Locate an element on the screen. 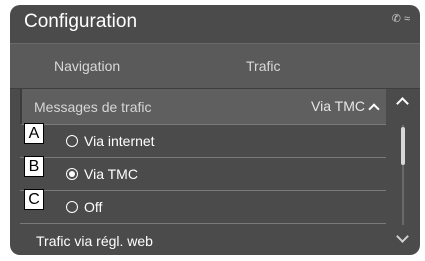  traffic-messages-label: Messages de trafic is located at coordinates (93, 106).